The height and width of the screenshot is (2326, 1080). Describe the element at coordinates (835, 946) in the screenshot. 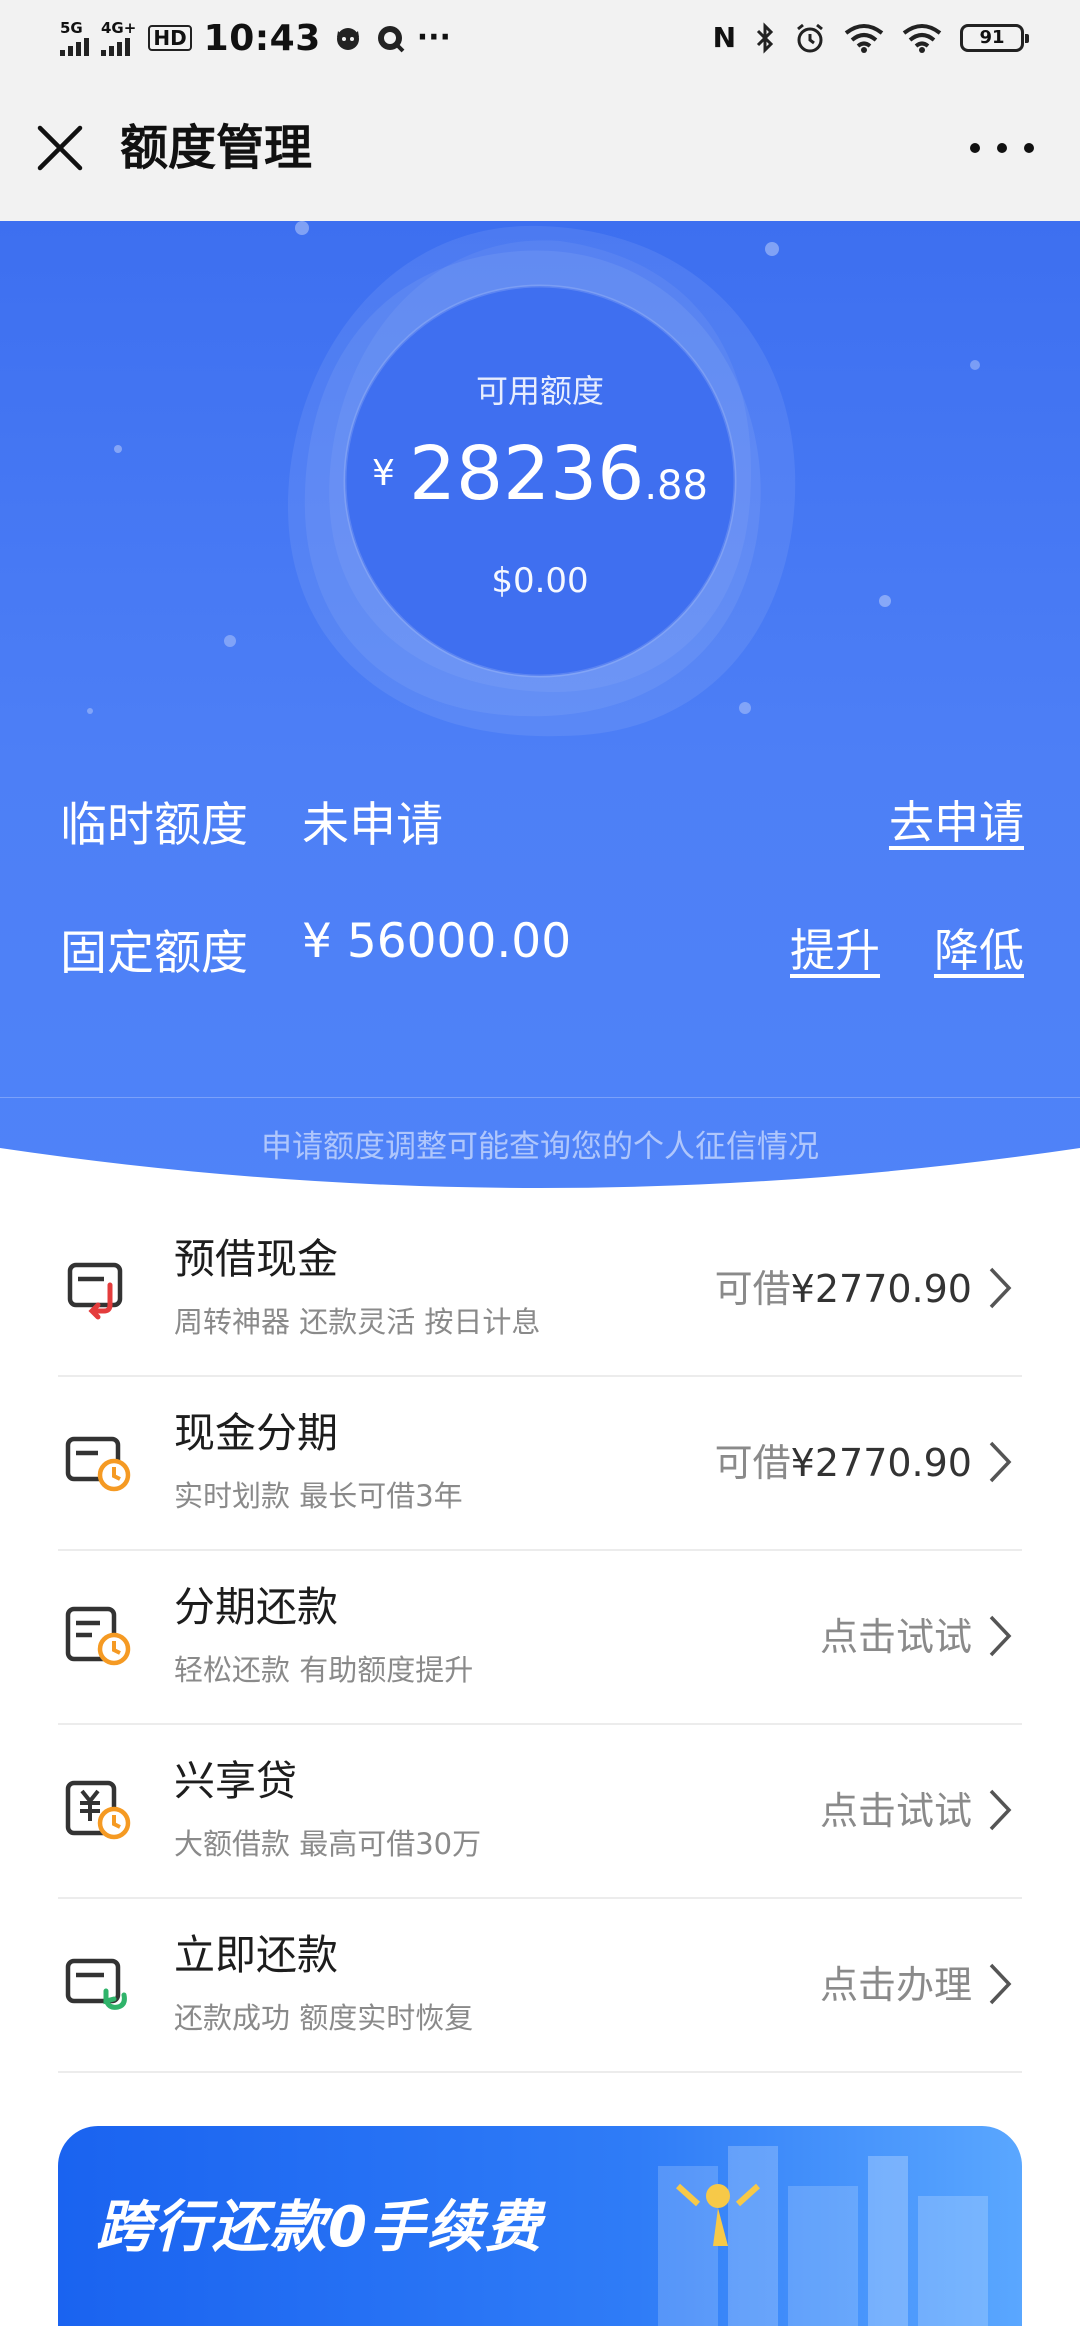

I see `raise-credit-link: 提升` at that location.